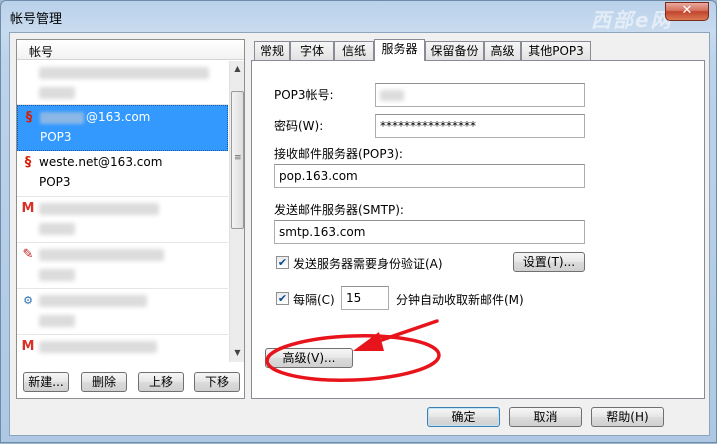 Image resolution: width=717 pixels, height=444 pixels. Describe the element at coordinates (101, 162) in the screenshot. I see `account-email: weste.net@163.com` at that location.